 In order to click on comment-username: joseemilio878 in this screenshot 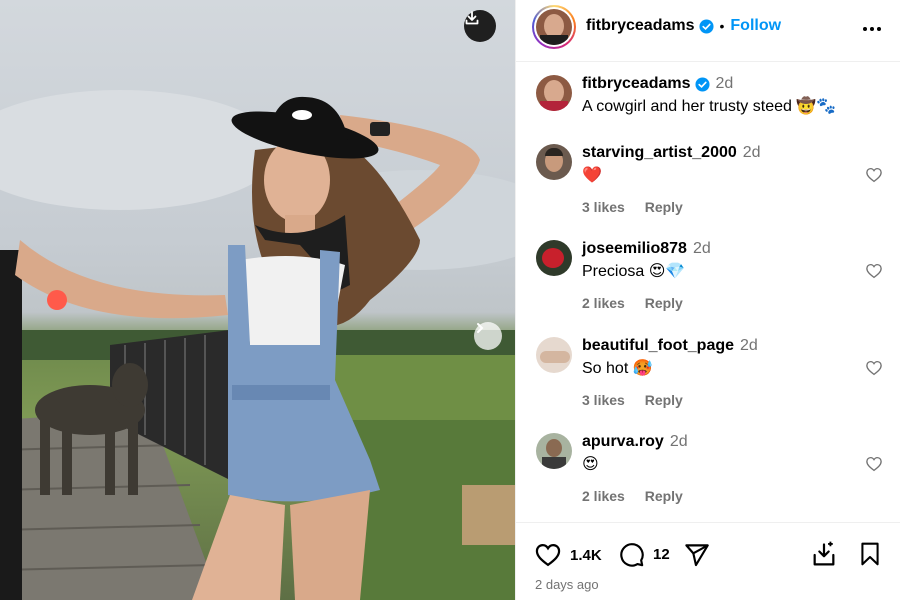, I will do `click(634, 249)`.